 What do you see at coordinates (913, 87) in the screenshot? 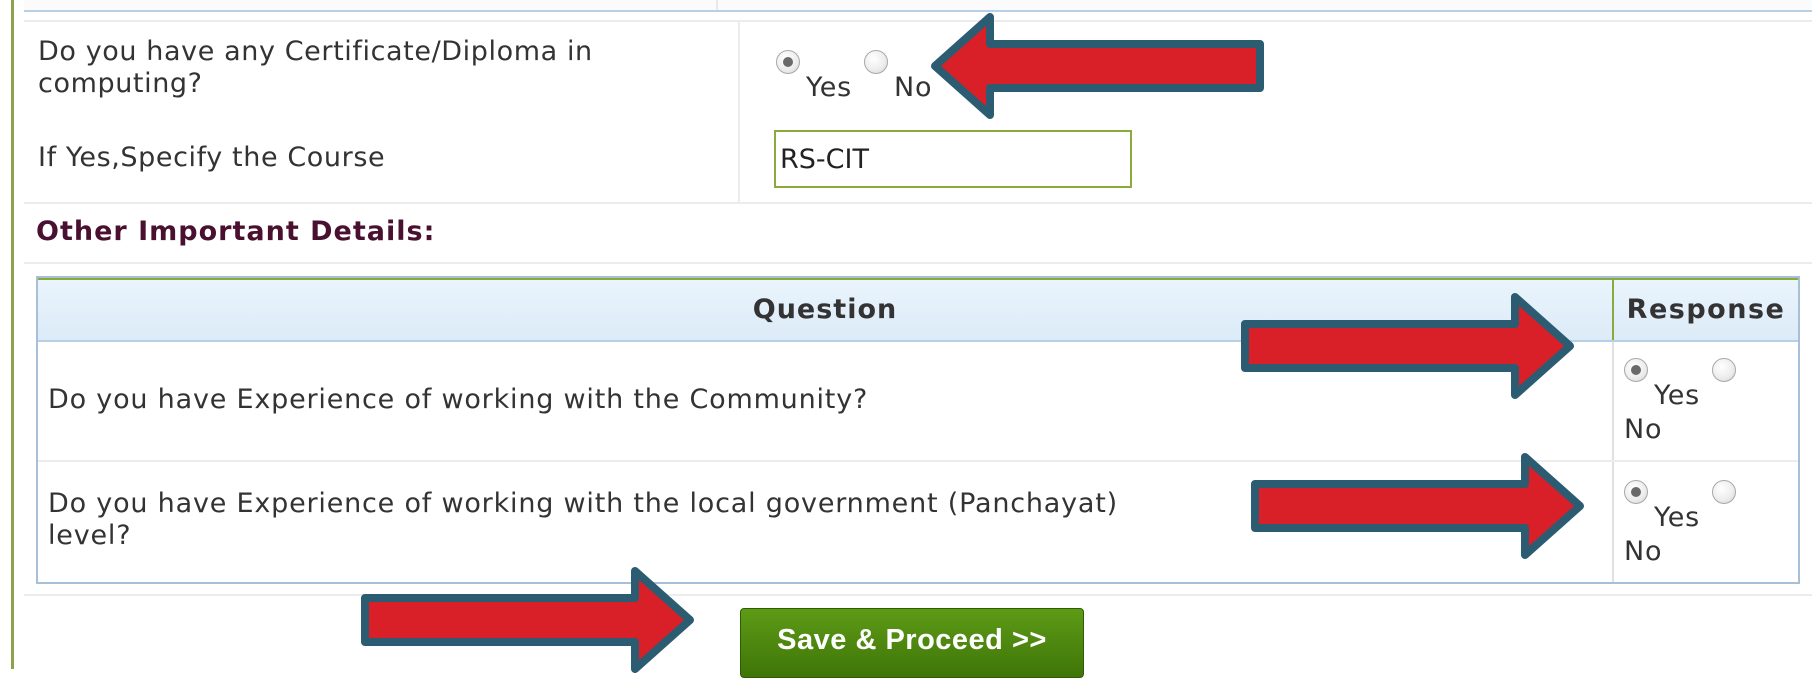
I see `computing-no-label: No` at bounding box center [913, 87].